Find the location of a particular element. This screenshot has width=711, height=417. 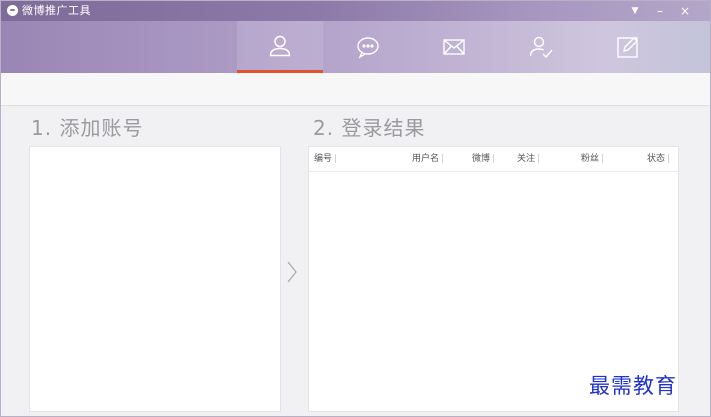

login-result-title: 2. 登录结果 is located at coordinates (369, 128).